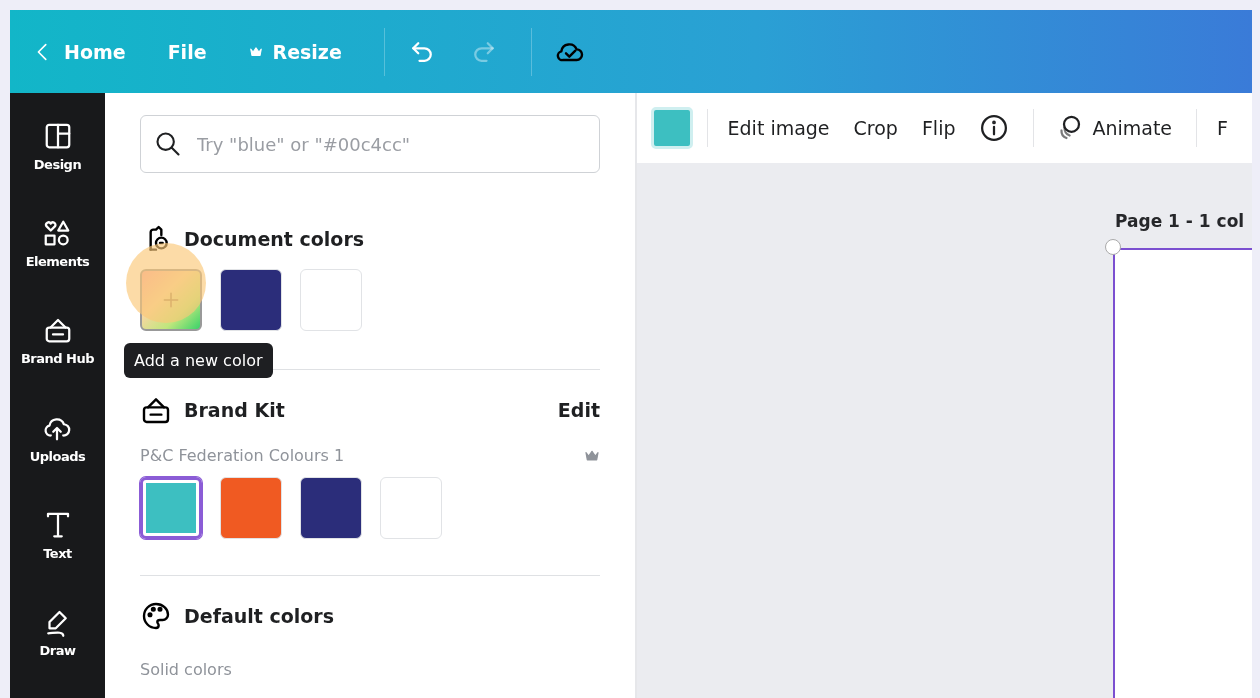 The image size is (1260, 698). What do you see at coordinates (1222, 128) in the screenshot?
I see `toolbar-button: F` at bounding box center [1222, 128].